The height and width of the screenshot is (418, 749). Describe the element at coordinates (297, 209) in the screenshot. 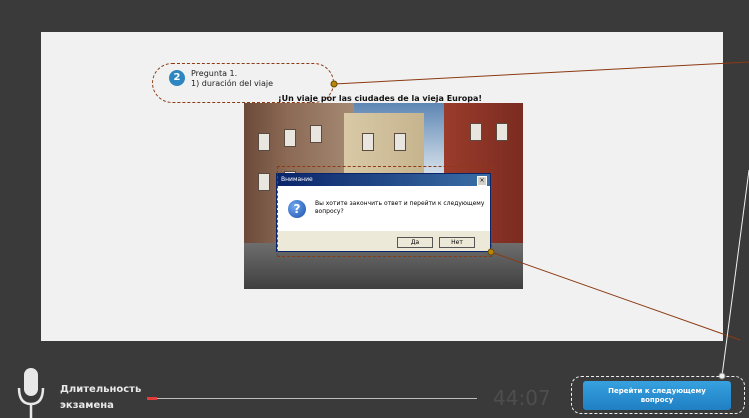

I see `question-icon: ?` at that location.